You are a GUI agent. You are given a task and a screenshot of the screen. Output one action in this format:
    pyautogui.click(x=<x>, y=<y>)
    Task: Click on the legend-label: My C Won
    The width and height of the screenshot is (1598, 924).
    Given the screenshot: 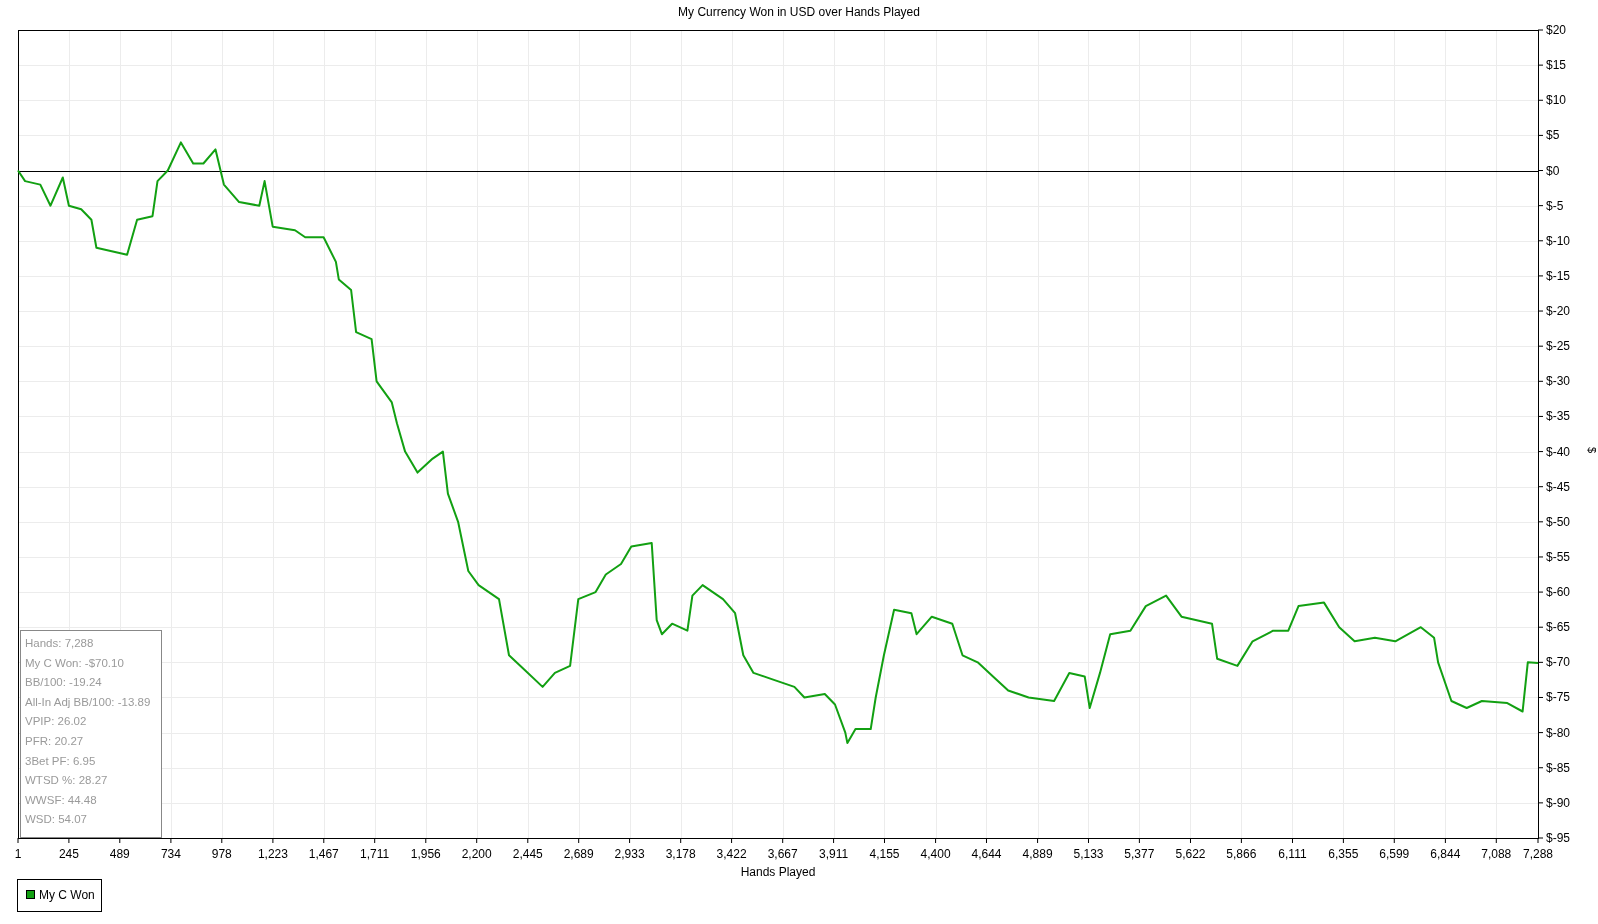 What is the action you would take?
    pyautogui.click(x=67, y=895)
    